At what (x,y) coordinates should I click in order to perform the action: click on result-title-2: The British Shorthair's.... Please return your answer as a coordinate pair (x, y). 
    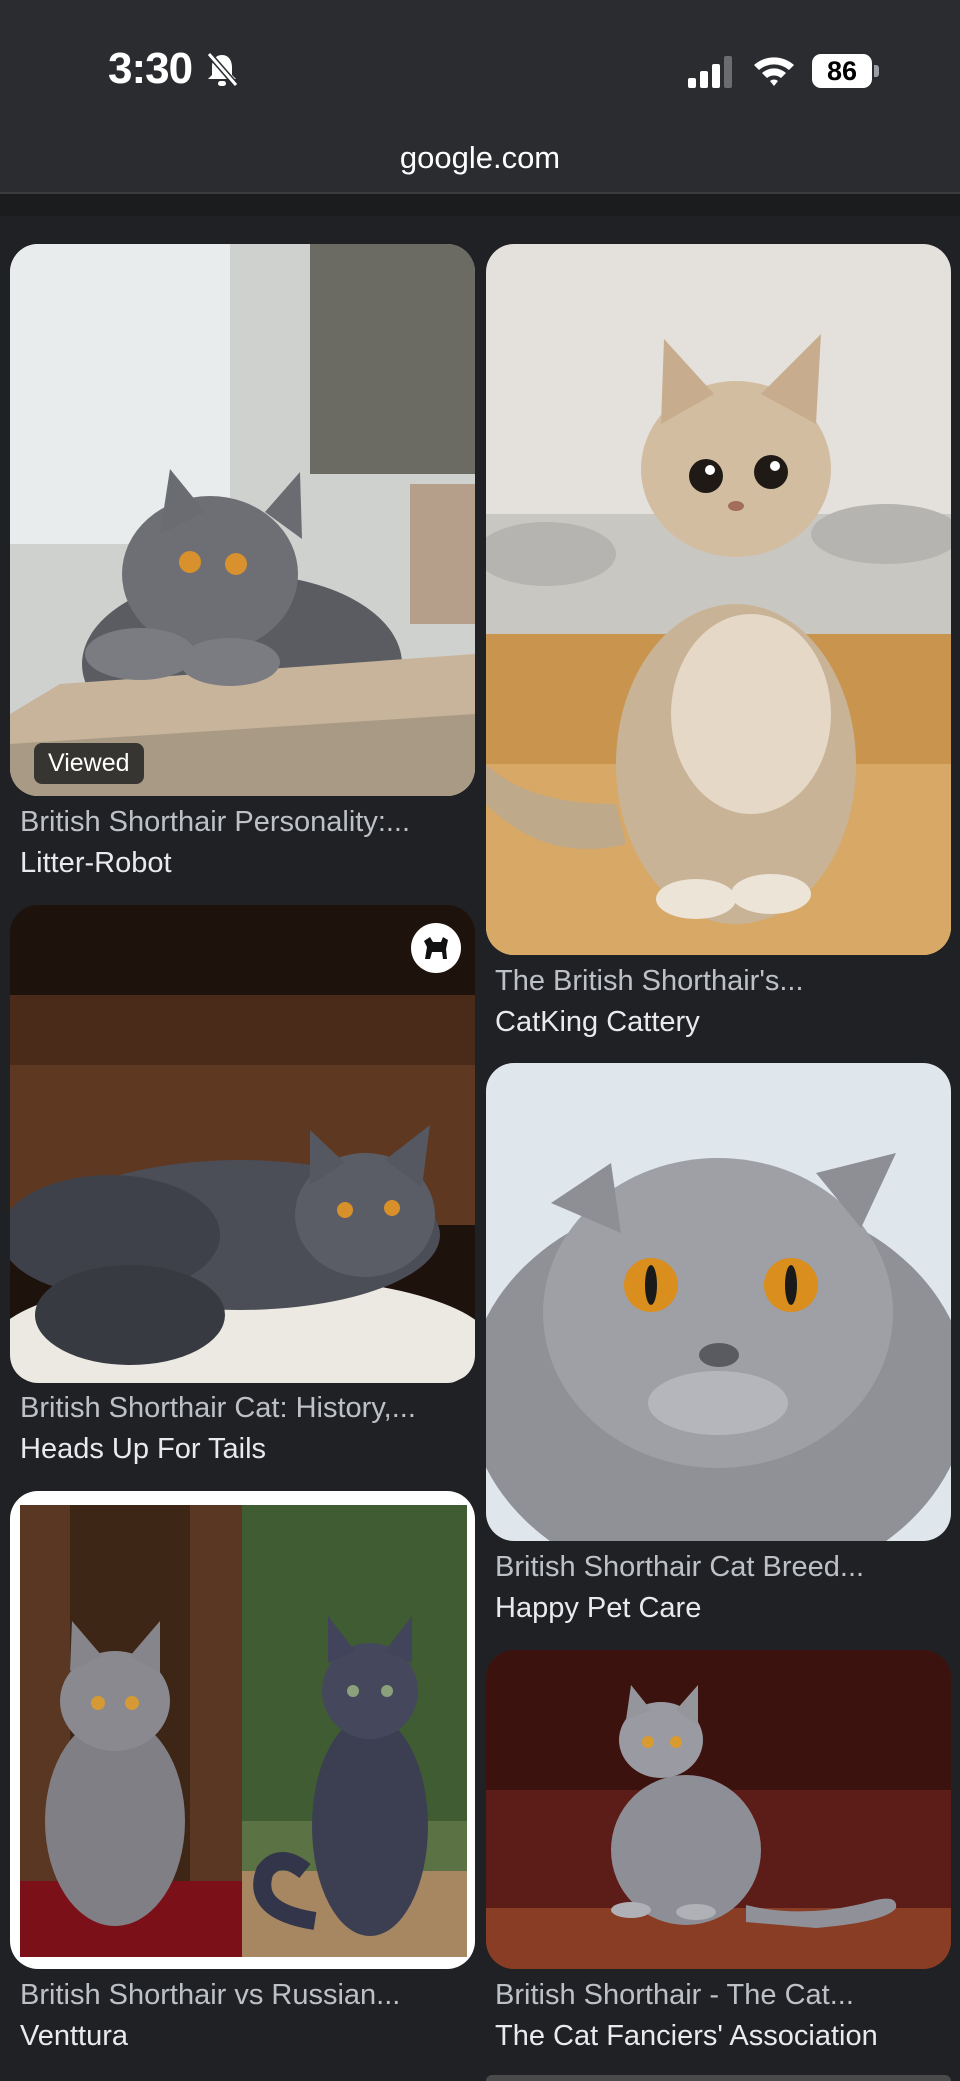
    Looking at the image, I should click on (649, 981).